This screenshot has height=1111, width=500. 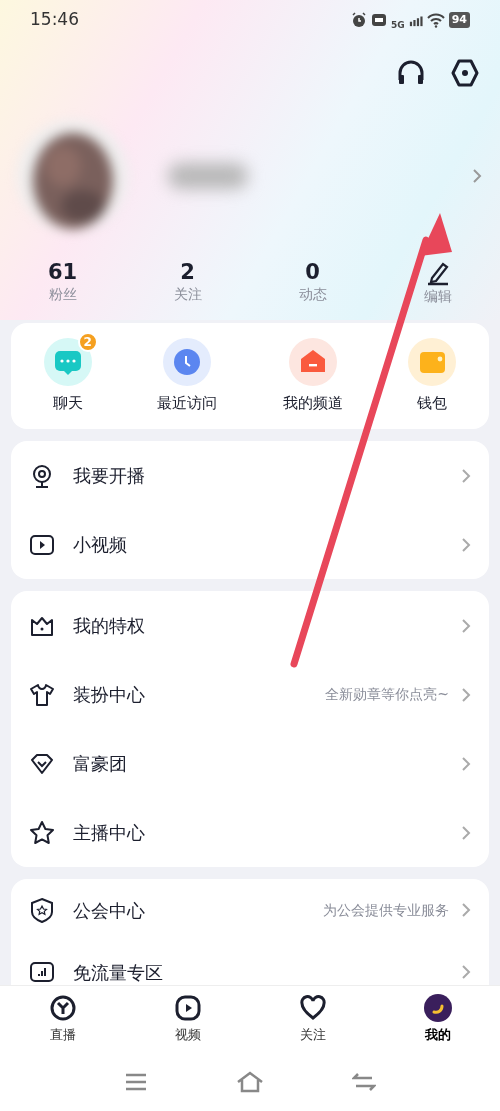 What do you see at coordinates (62, 272) in the screenshot?
I see `stat-value: 61` at bounding box center [62, 272].